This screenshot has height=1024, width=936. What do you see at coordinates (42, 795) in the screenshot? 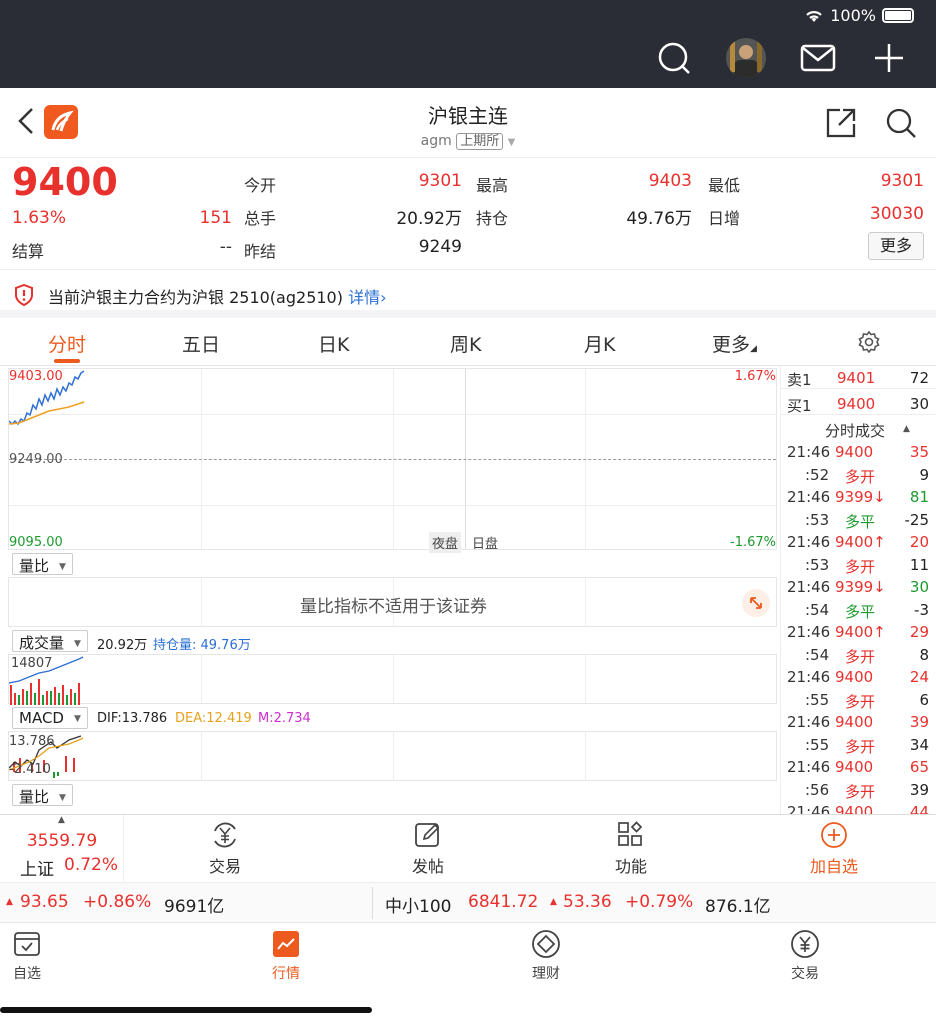
I see `volume-ratio-selector-2: 量比 ▼` at bounding box center [42, 795].